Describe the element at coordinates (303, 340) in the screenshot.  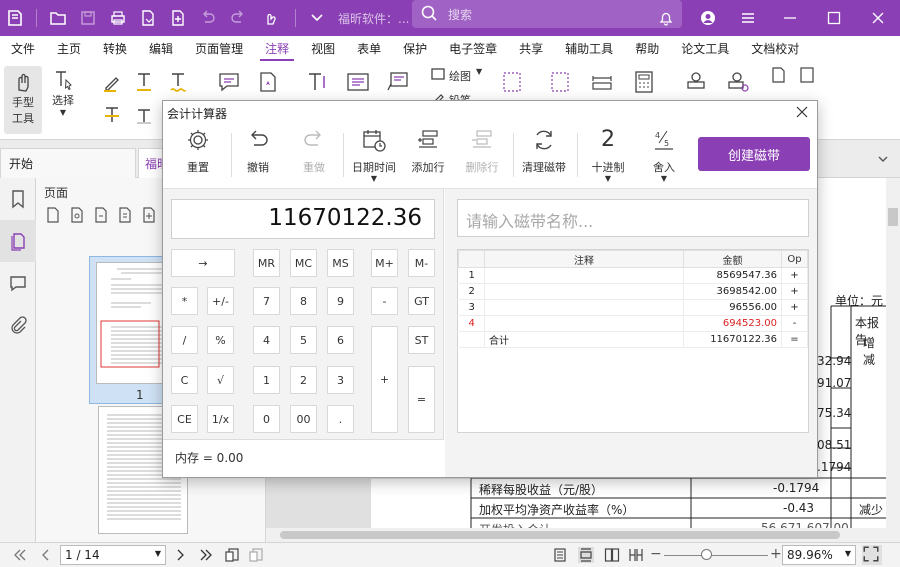
I see `calculator-key: 5` at that location.